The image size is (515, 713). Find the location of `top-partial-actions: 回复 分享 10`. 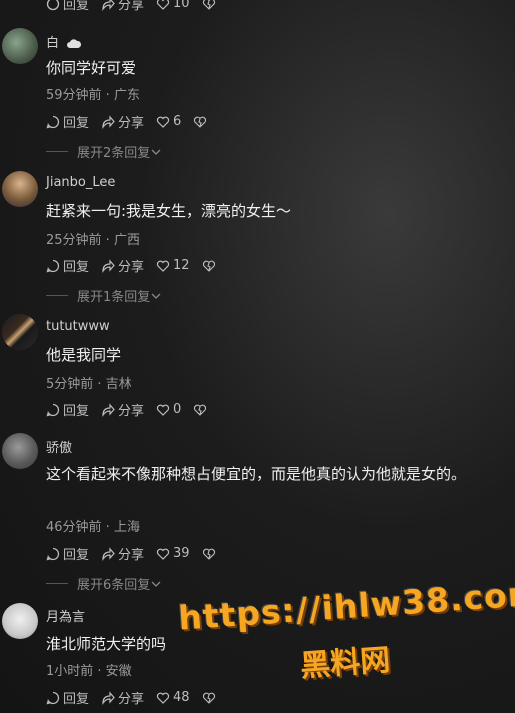

top-partial-actions: 回复 分享 10 is located at coordinates (138, 6).